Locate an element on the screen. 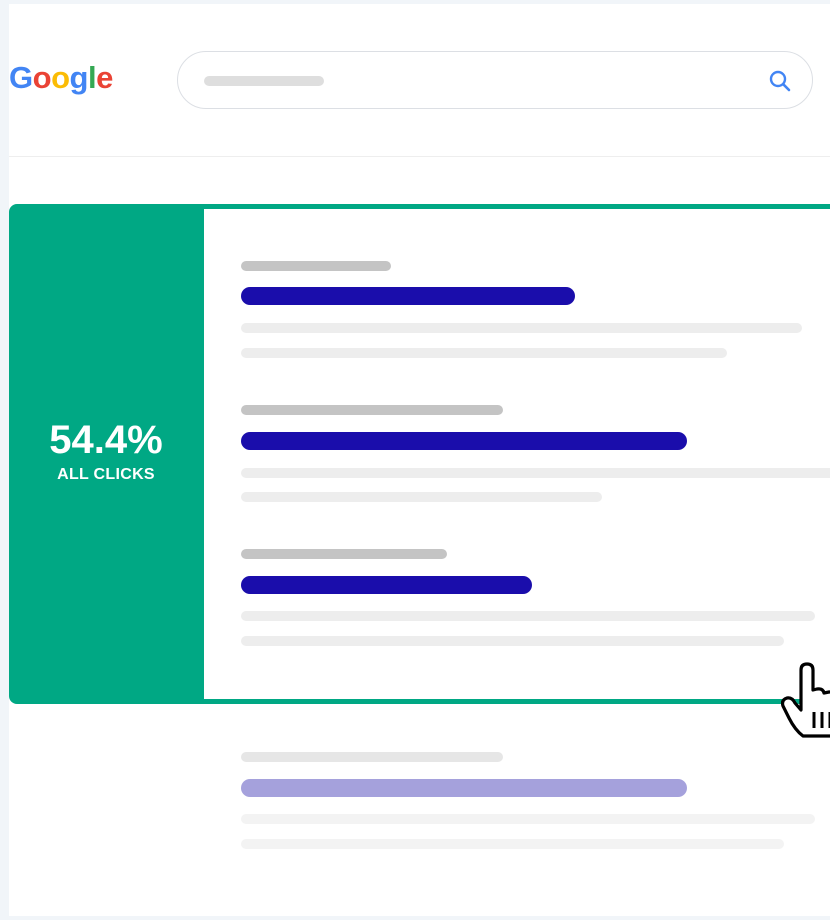 The height and width of the screenshot is (920, 830). logo-letter: g is located at coordinates (79, 77).